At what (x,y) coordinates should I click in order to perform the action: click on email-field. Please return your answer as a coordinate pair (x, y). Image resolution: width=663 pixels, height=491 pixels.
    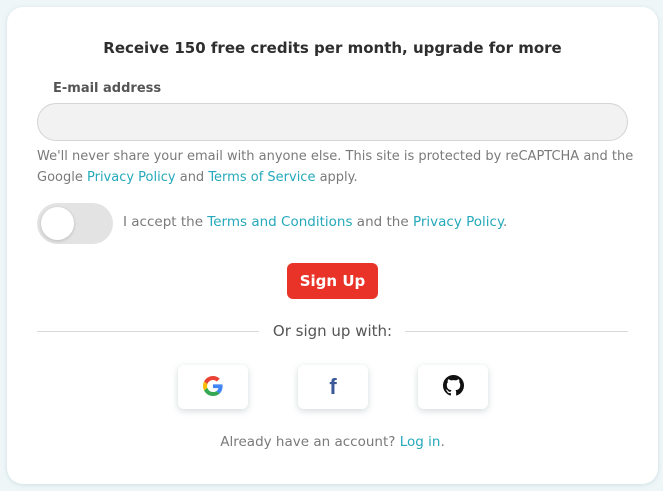
    Looking at the image, I should click on (332, 122).